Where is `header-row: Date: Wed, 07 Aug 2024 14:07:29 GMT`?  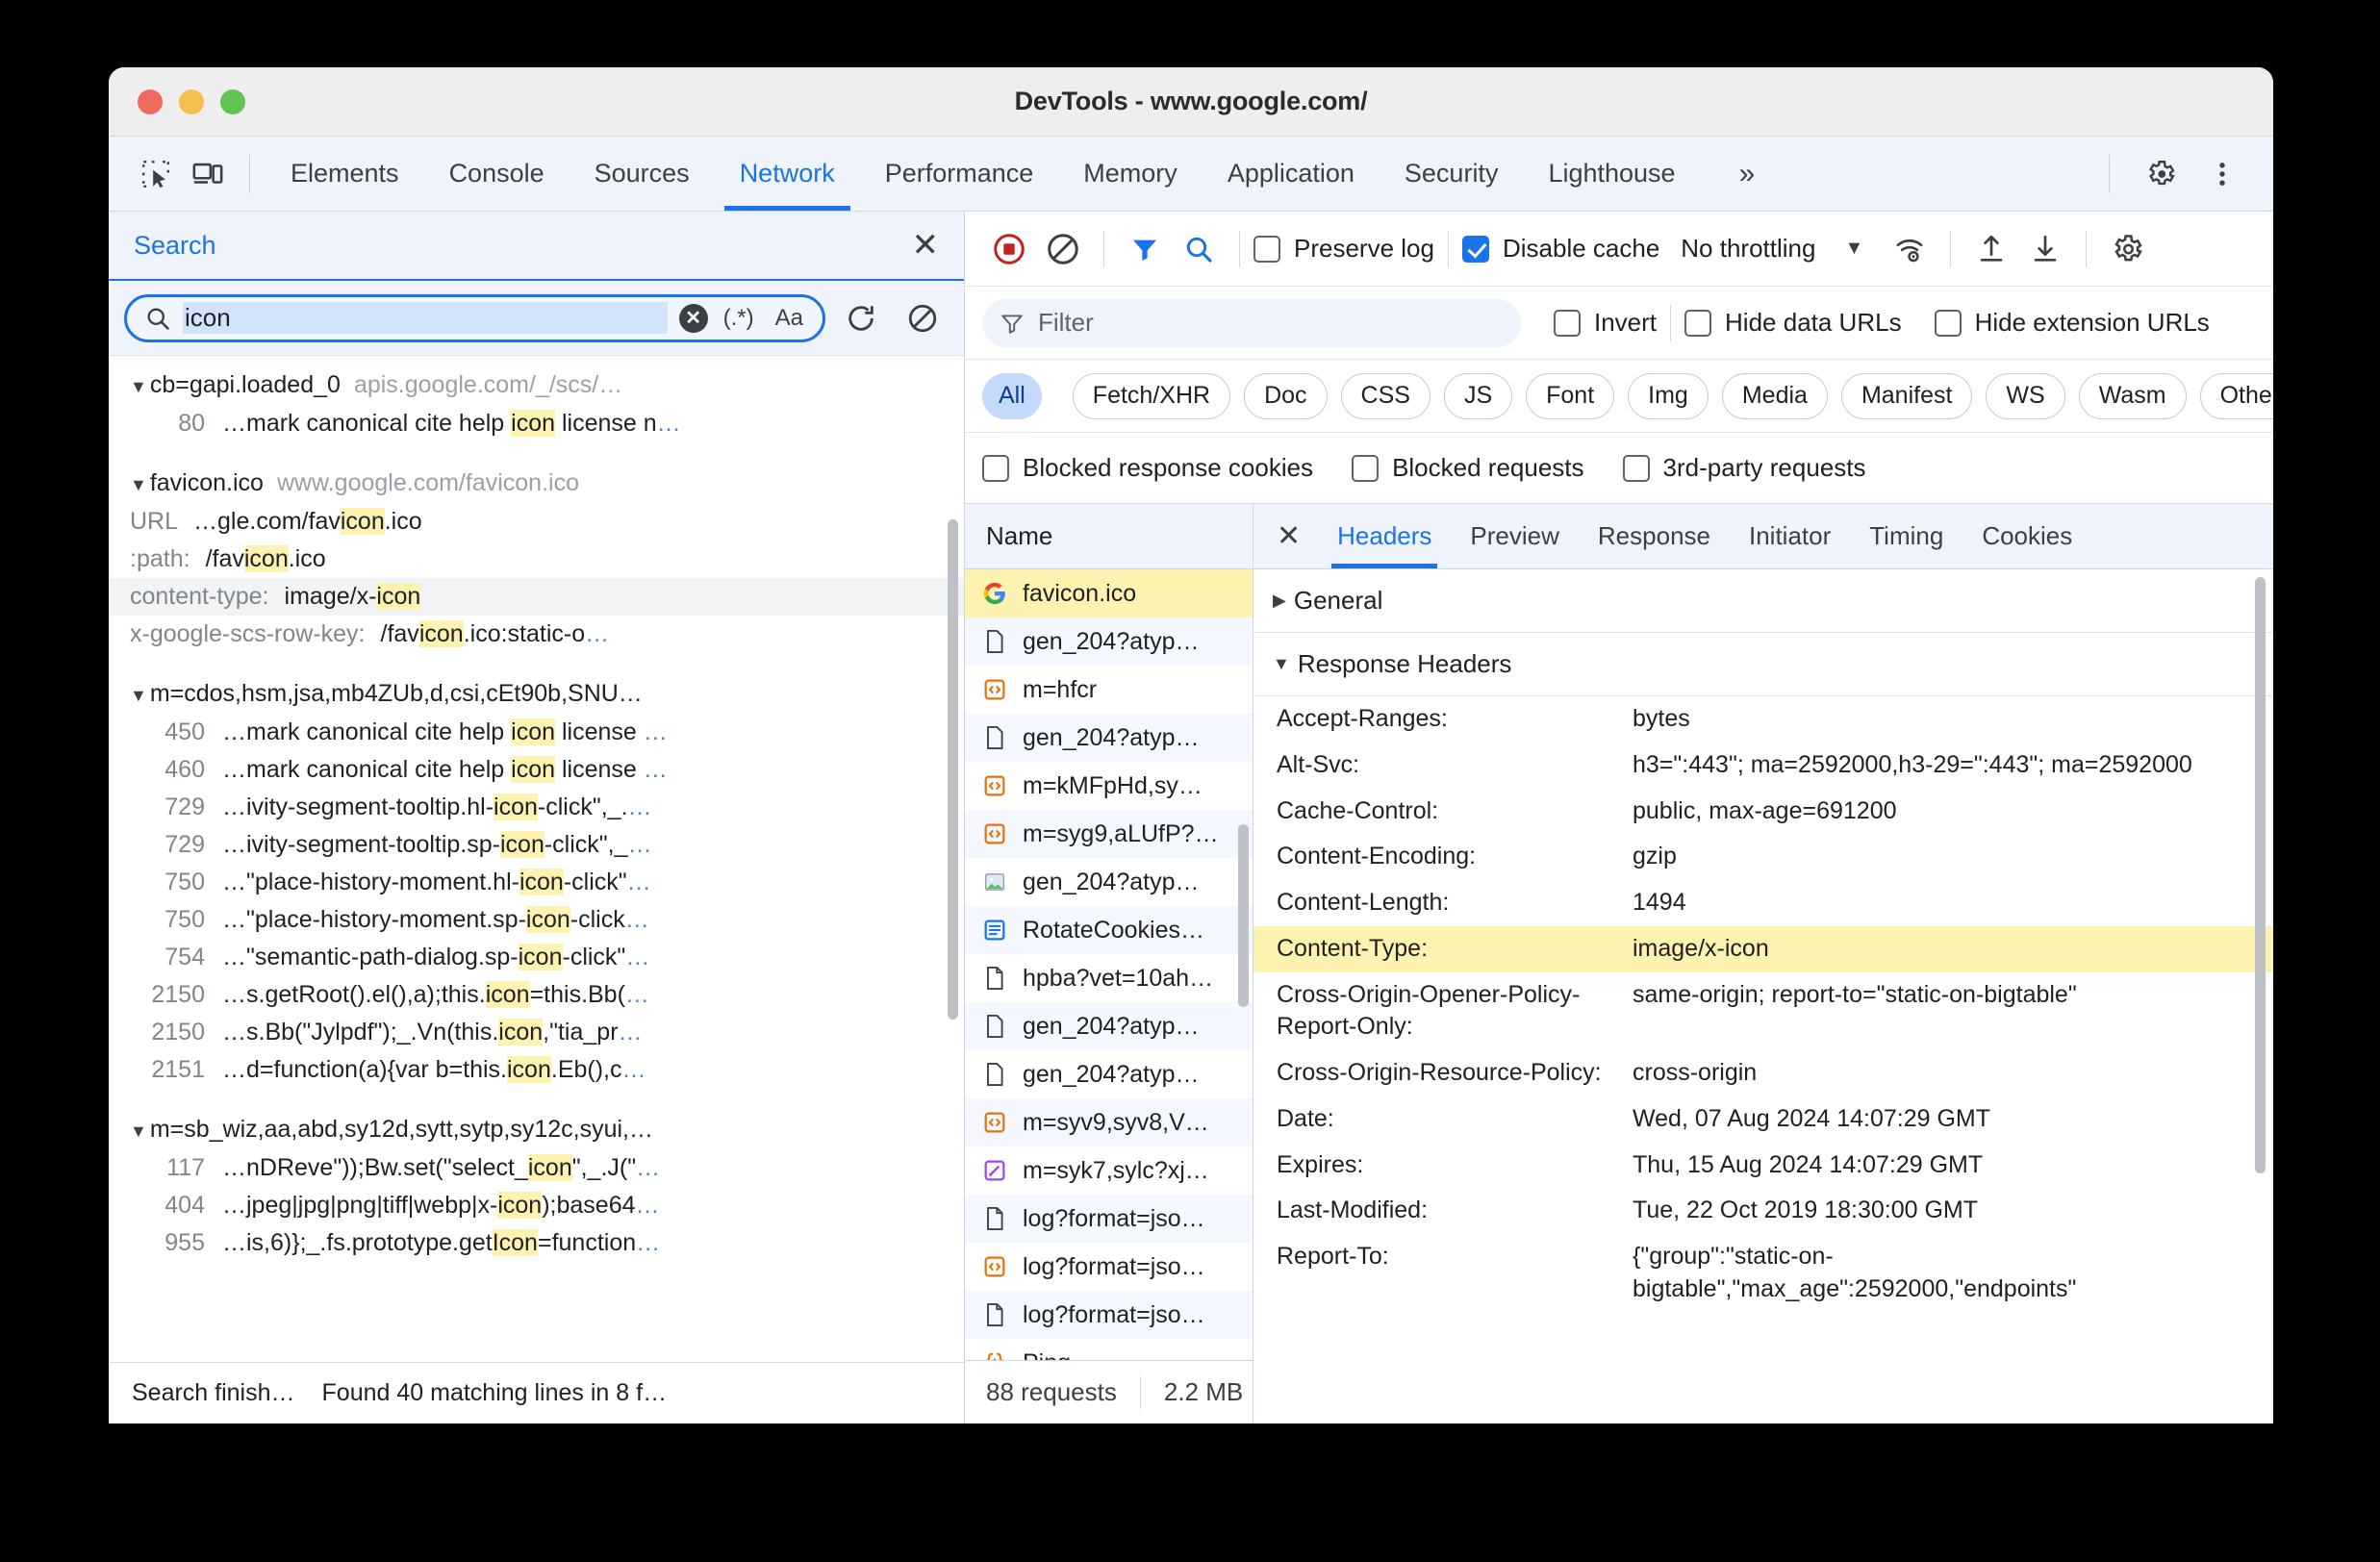 header-row: Date: Wed, 07 Aug 2024 14:07:29 GMT is located at coordinates (1763, 1119).